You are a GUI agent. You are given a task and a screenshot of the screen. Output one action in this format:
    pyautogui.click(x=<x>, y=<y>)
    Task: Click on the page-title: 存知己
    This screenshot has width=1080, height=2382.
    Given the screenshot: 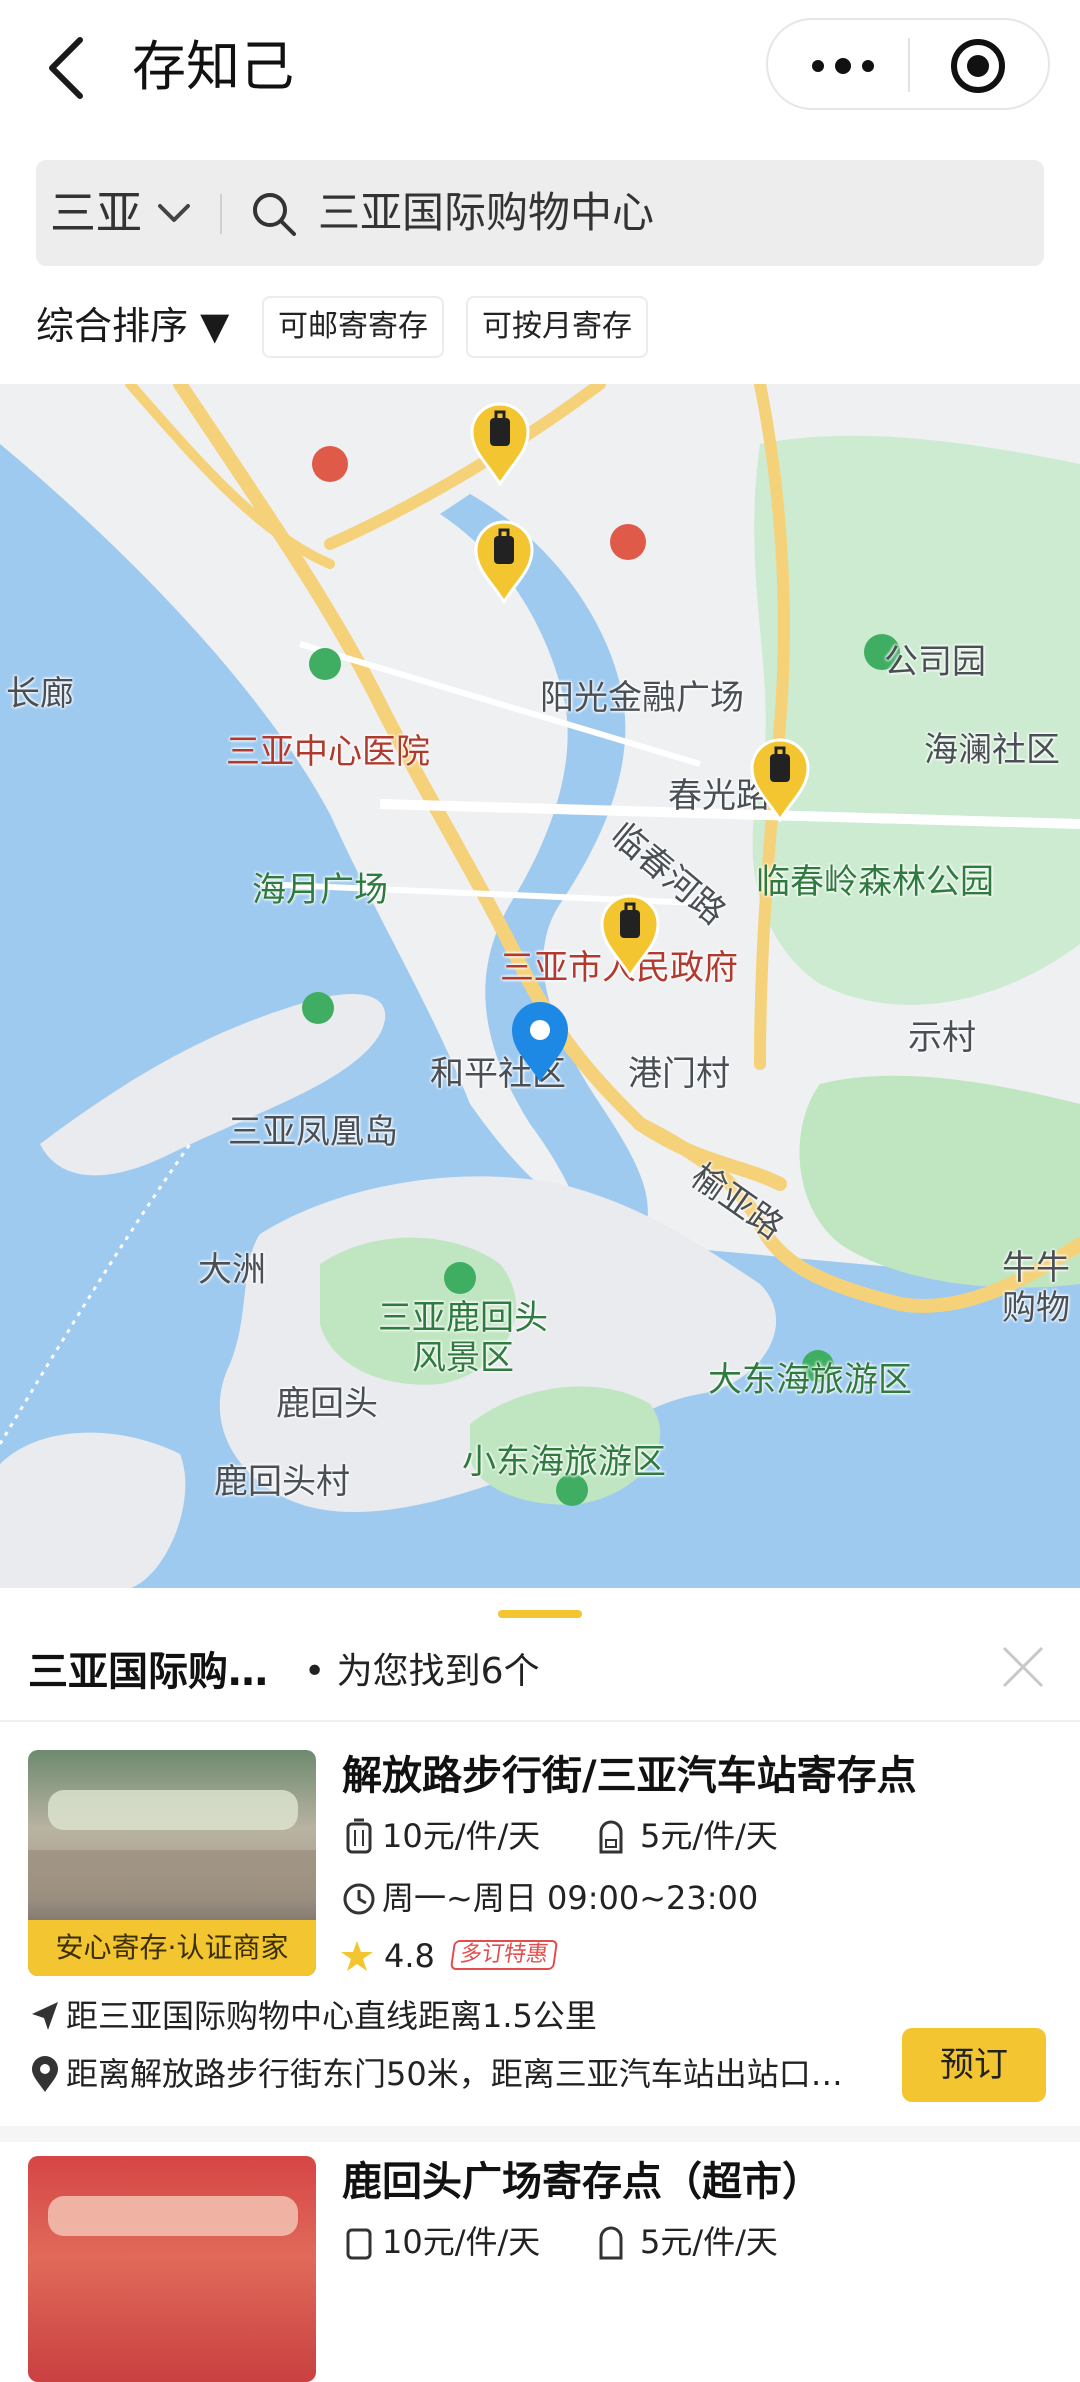 What is the action you would take?
    pyautogui.click(x=213, y=66)
    